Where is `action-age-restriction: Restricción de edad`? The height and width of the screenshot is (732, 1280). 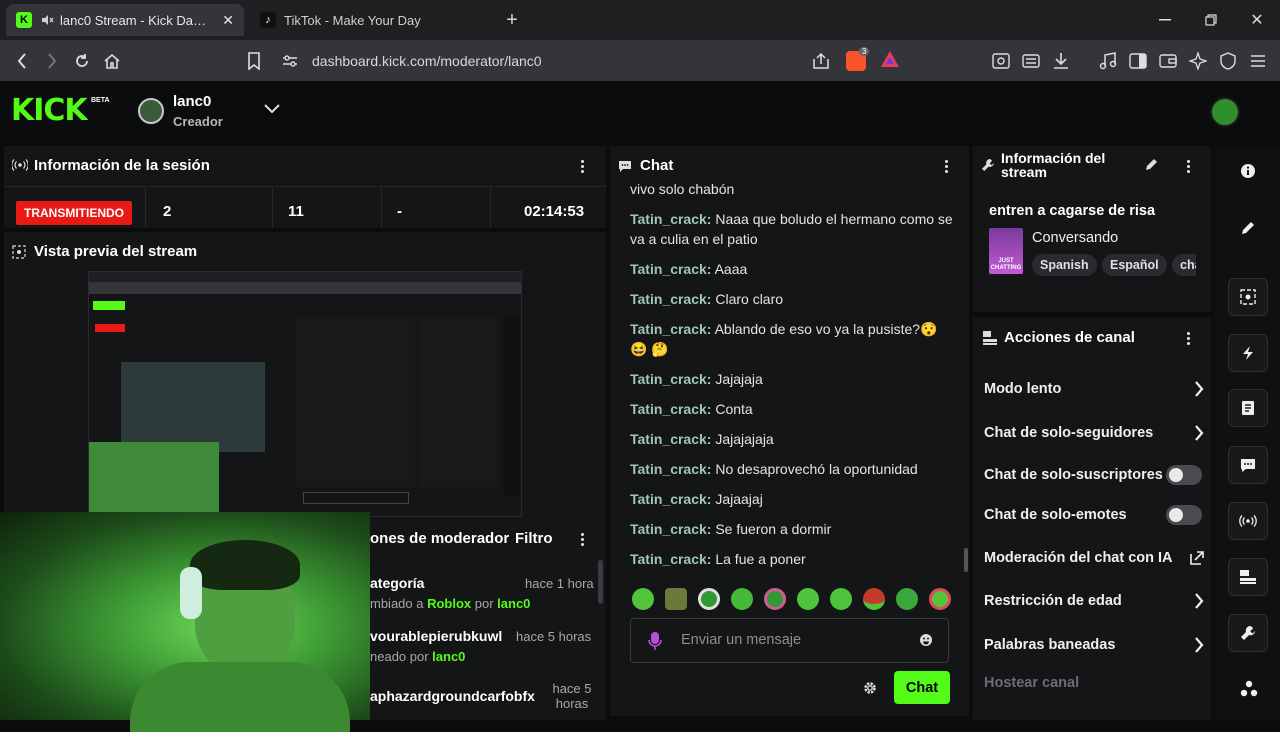
action-age-restriction: Restricción de edad is located at coordinates (1094, 601).